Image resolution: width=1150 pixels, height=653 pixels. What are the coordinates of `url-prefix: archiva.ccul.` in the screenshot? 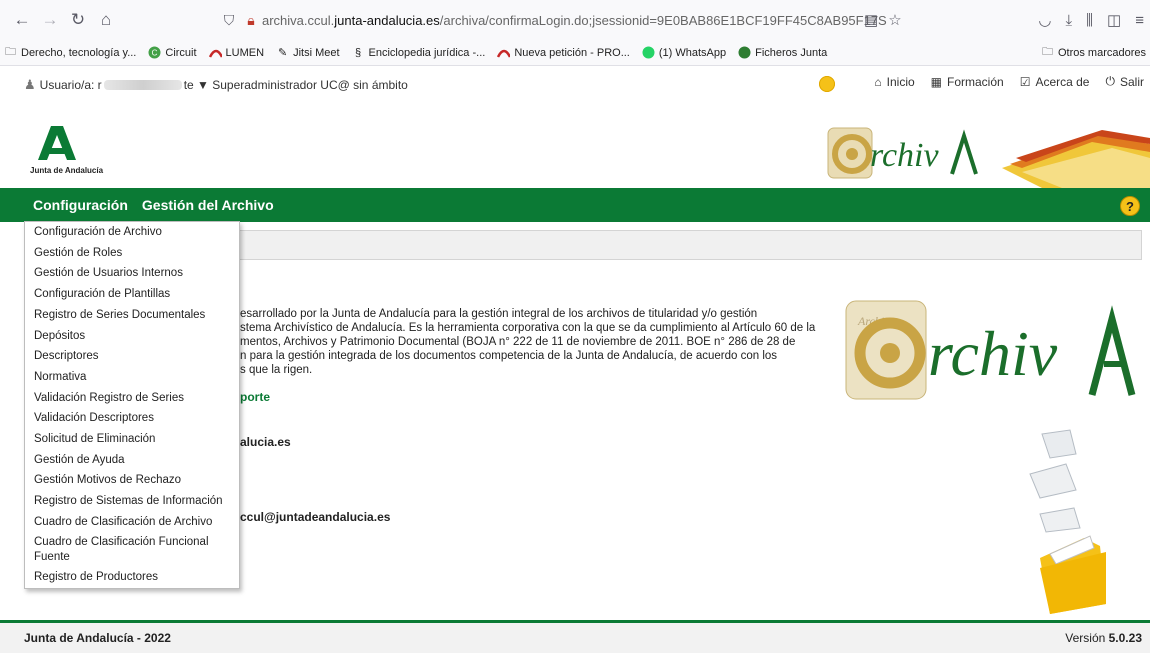 It's located at (298, 20).